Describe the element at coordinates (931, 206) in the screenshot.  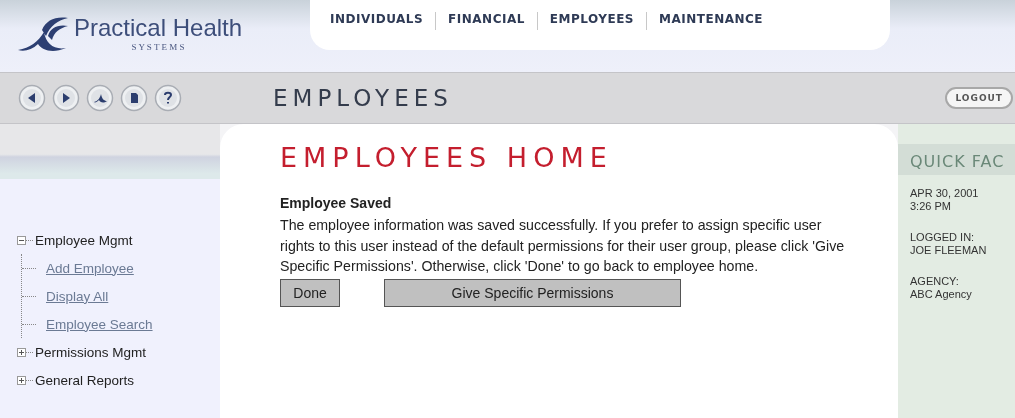
I see `fact-text: 3:26 PM` at that location.